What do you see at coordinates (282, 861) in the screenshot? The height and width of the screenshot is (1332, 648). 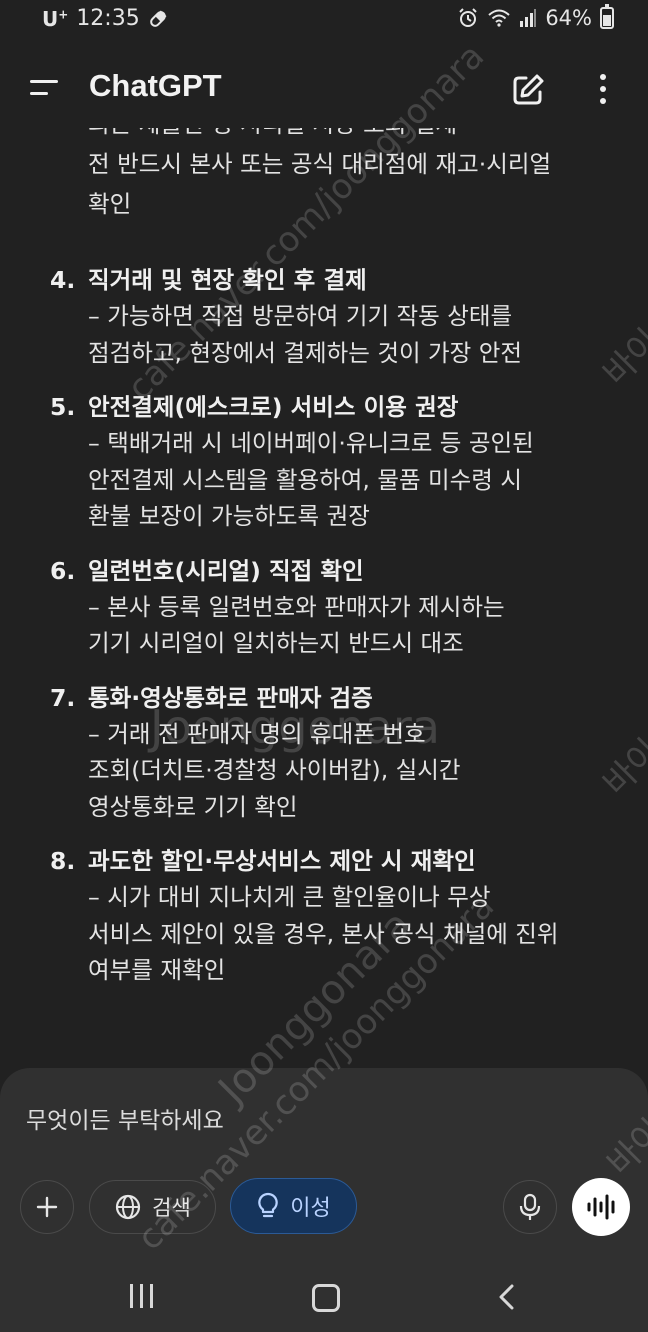 I see `item-title: 과도한 할인·무상서비스 제안 시 재확인` at bounding box center [282, 861].